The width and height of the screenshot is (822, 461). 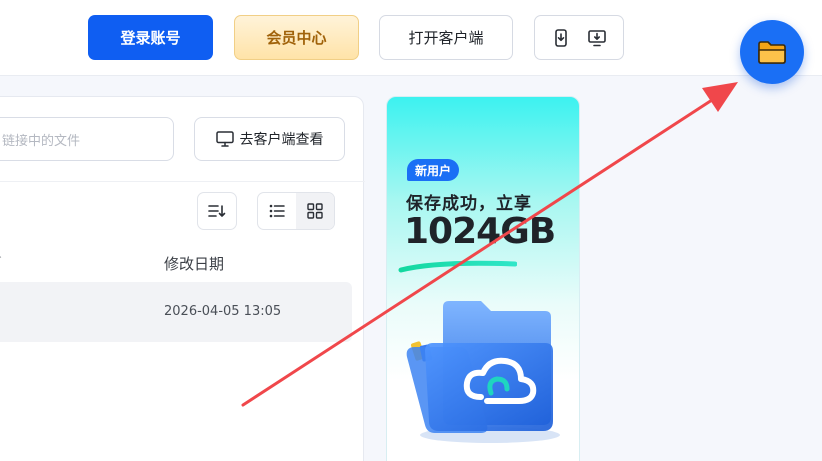 I want to click on sort-button, so click(x=217, y=211).